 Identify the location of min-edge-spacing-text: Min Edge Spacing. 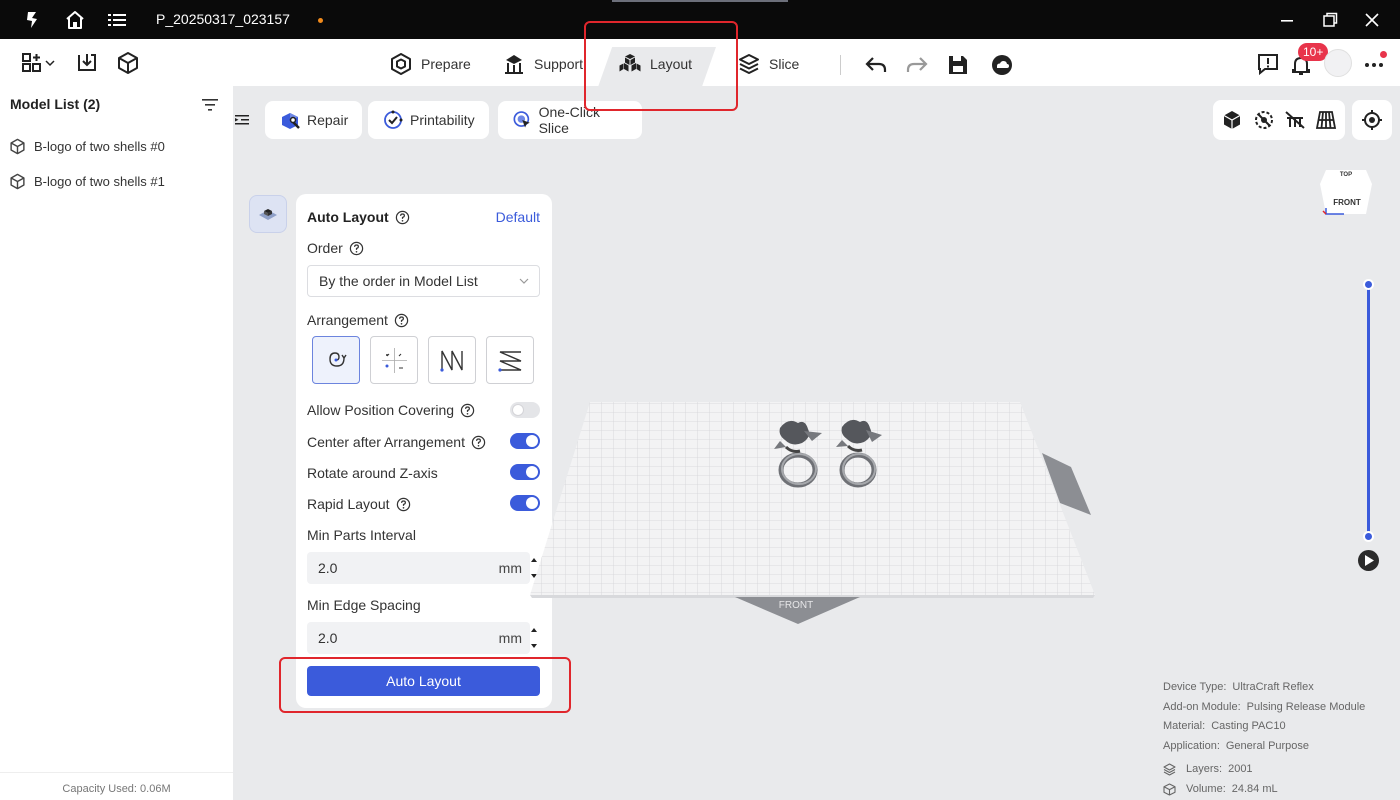
(364, 605).